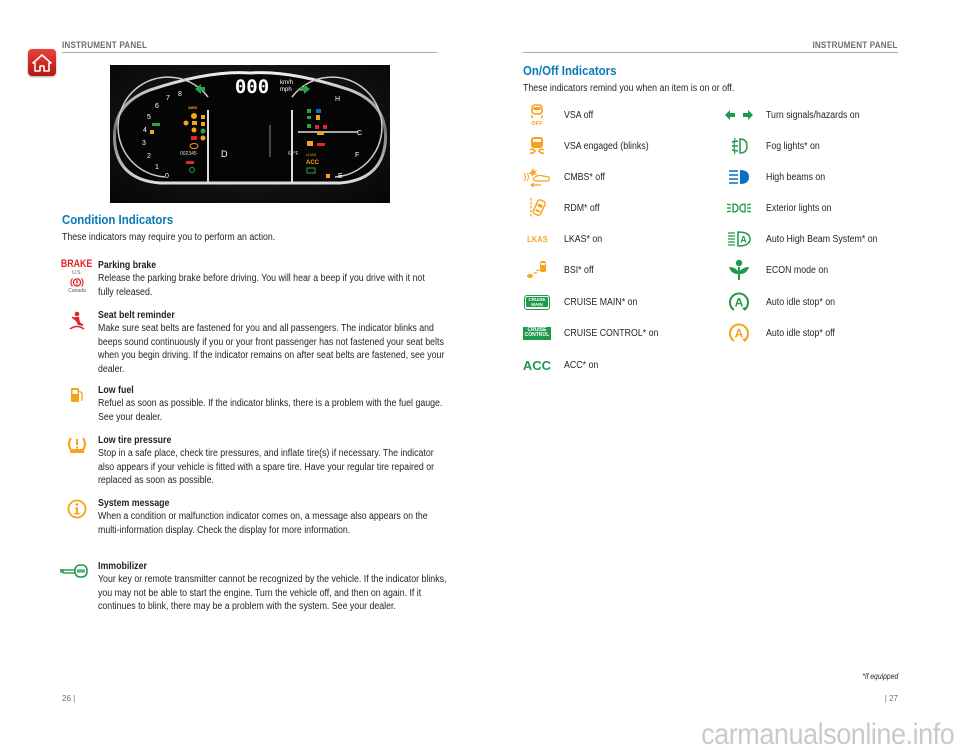  I want to click on page-number-right: | 27, so click(891, 698).